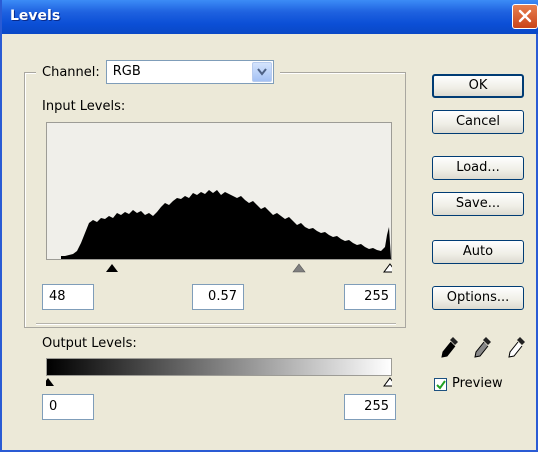  What do you see at coordinates (89, 343) in the screenshot?
I see `output-levels-label: Output Levels:` at bounding box center [89, 343].